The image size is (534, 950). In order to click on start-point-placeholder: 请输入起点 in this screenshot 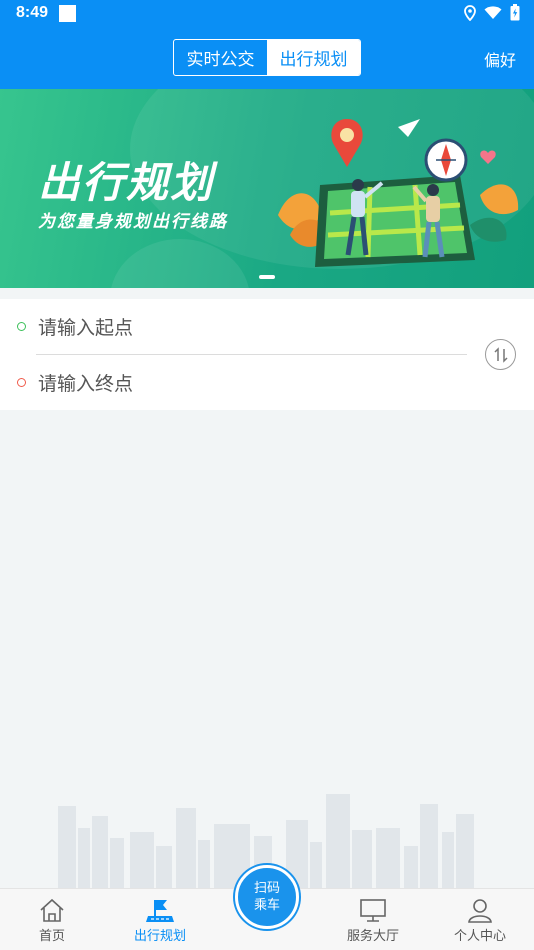, I will do `click(86, 328)`.